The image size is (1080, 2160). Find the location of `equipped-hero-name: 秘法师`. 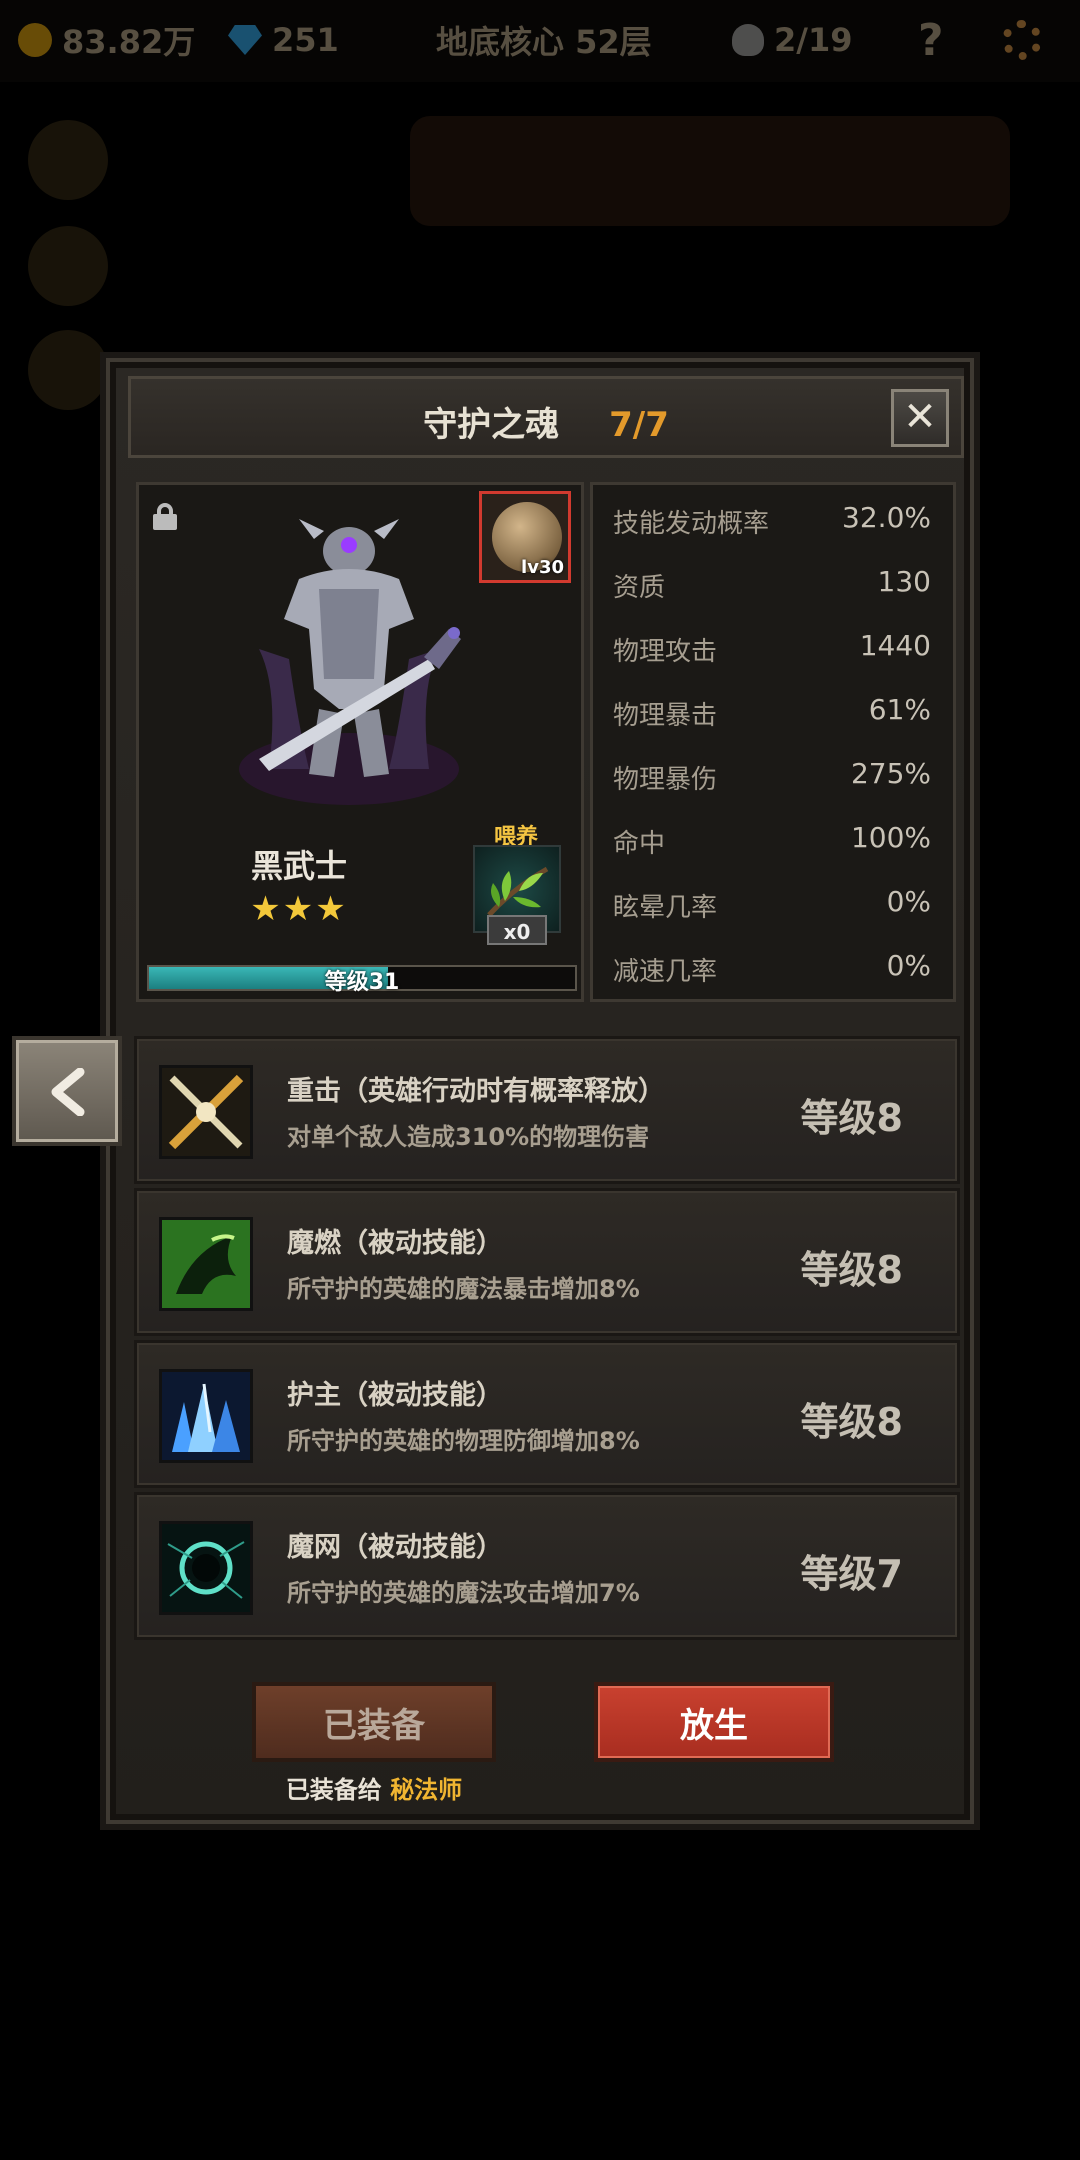

equipped-hero-name: 秘法师 is located at coordinates (426, 1790).